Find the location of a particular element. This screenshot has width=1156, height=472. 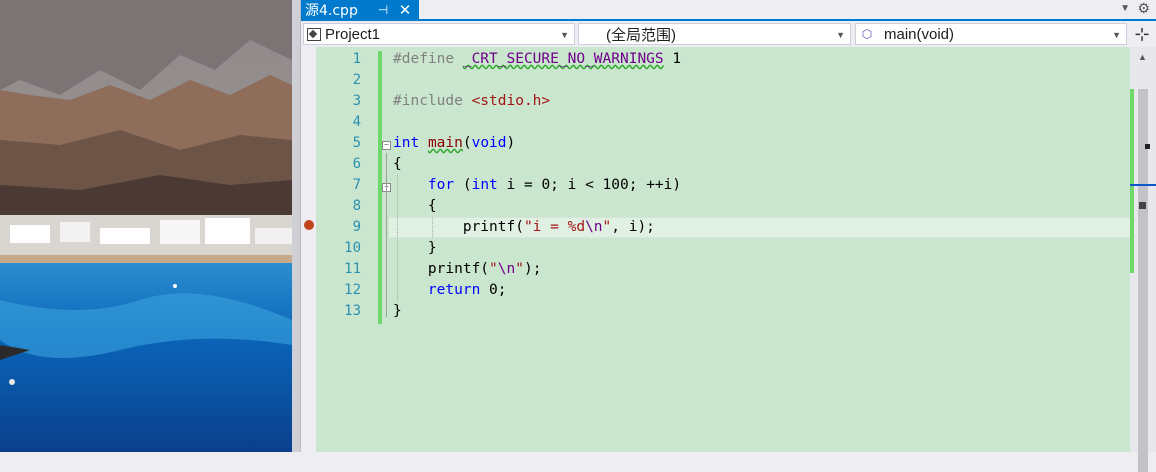

indicator-margin is located at coordinates (308, 249).